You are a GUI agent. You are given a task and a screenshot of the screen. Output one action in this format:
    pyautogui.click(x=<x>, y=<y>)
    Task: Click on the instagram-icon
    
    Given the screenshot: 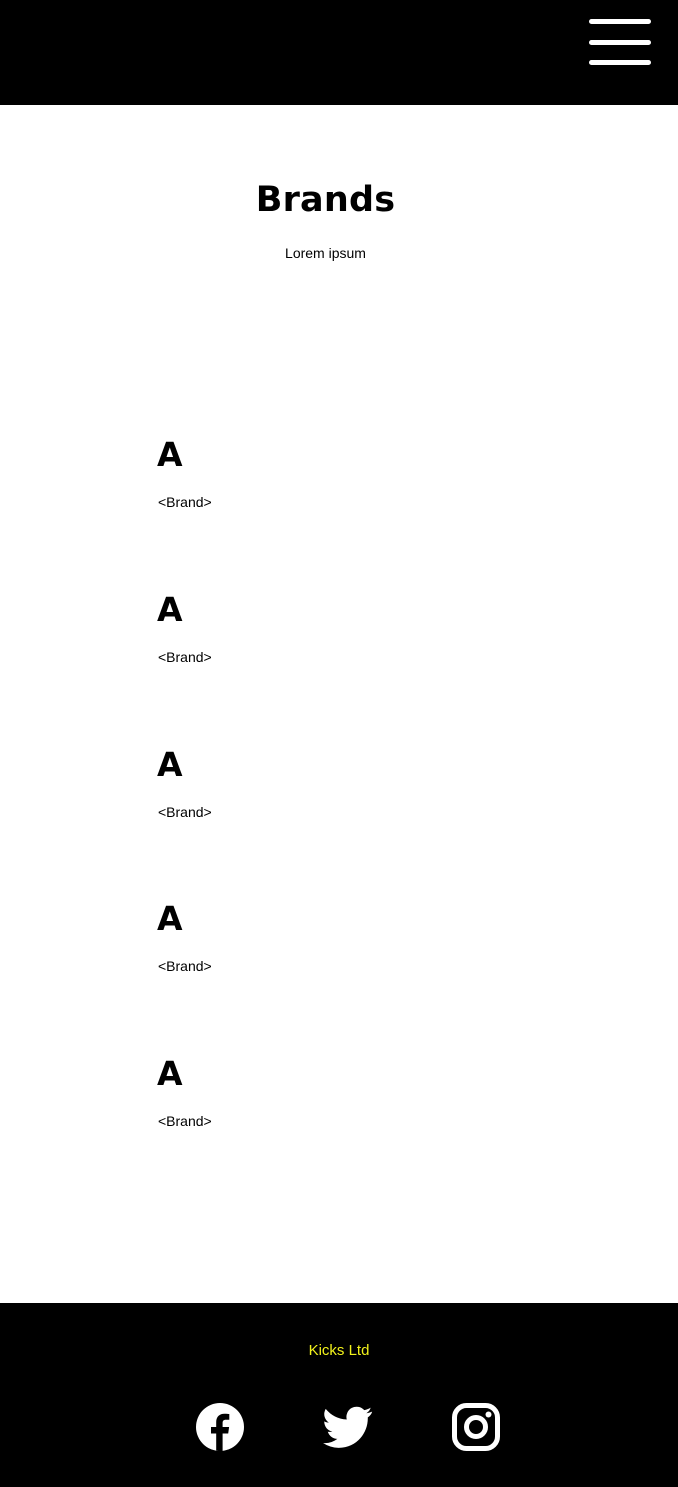 What is the action you would take?
    pyautogui.click(x=476, y=1427)
    